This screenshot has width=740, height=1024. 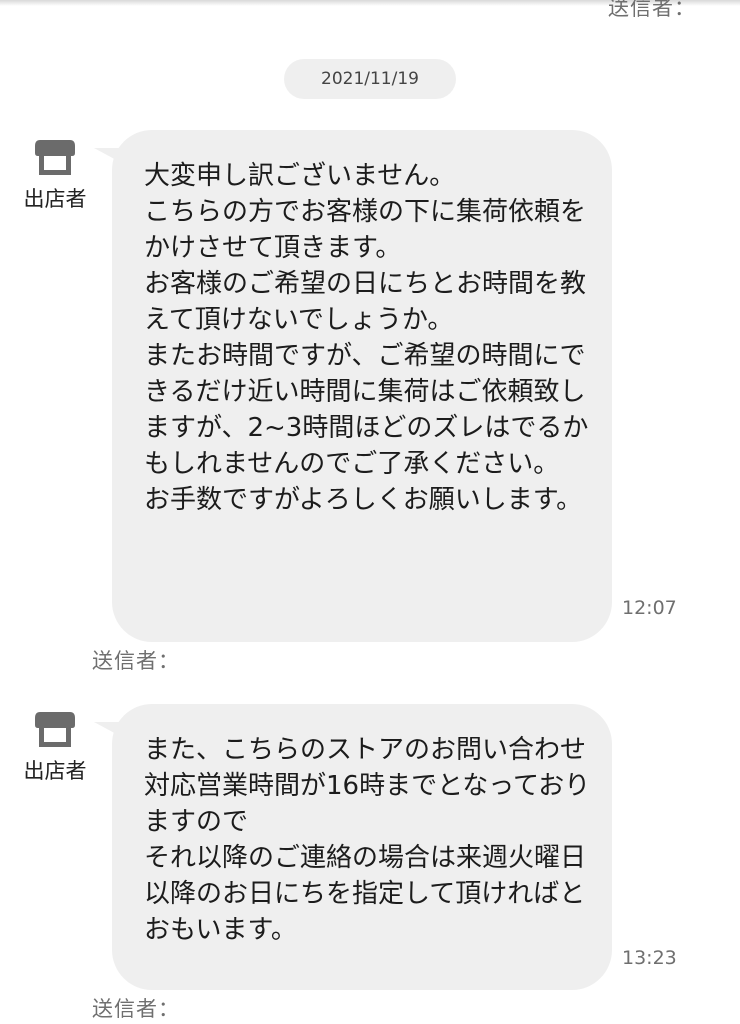 I want to click on message-timestamp: 13:23, so click(x=649, y=958).